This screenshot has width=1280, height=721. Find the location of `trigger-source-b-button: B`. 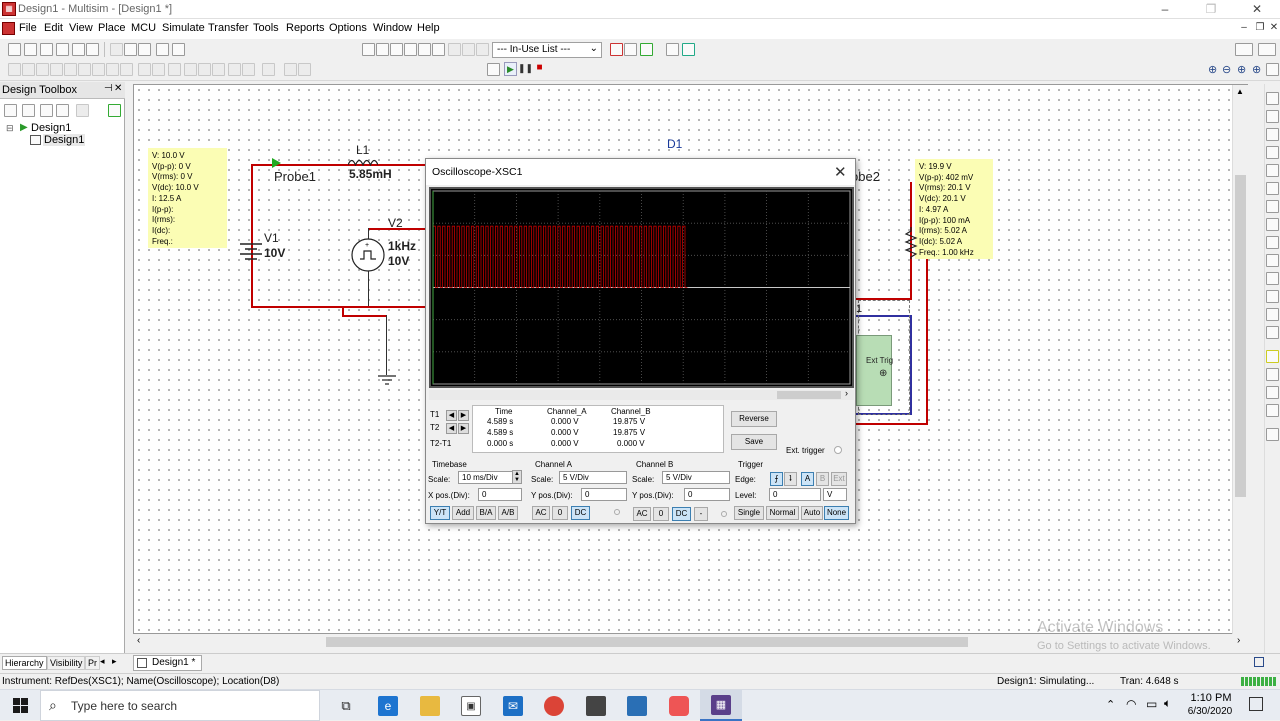

trigger-source-b-button: B is located at coordinates (822, 479).